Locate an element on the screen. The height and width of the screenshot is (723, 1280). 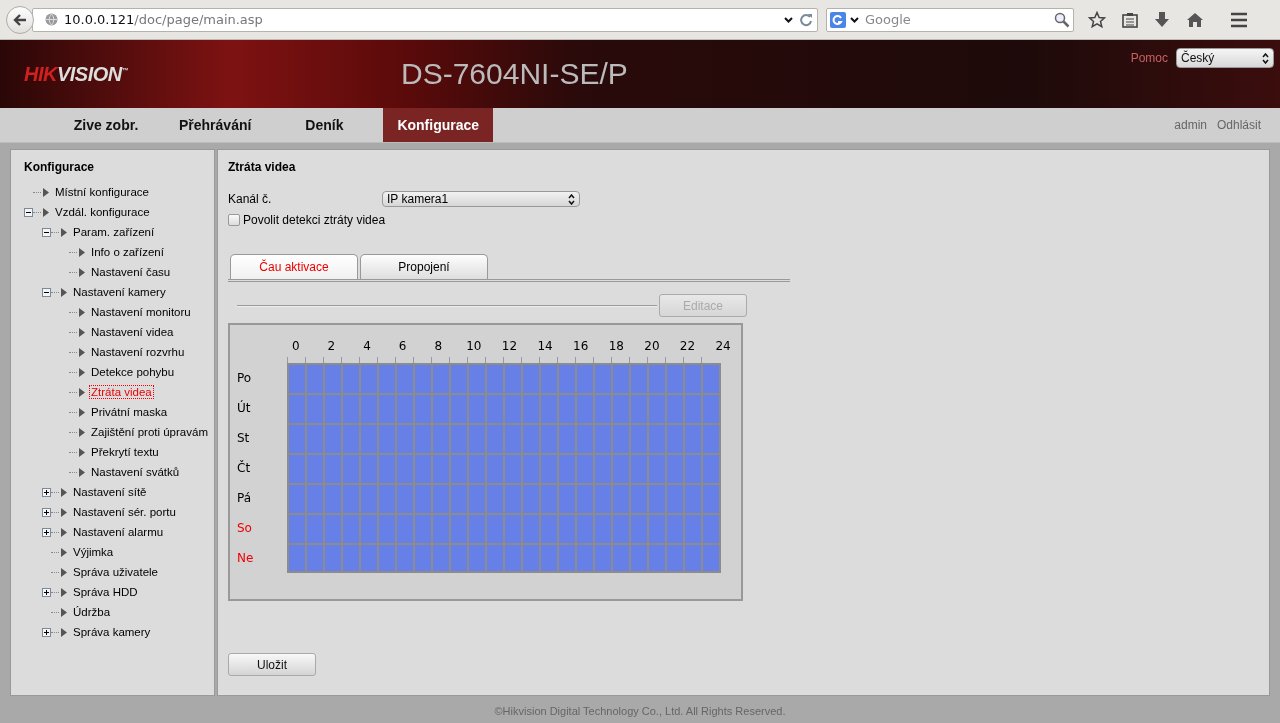
day-label: Út is located at coordinates (244, 408).